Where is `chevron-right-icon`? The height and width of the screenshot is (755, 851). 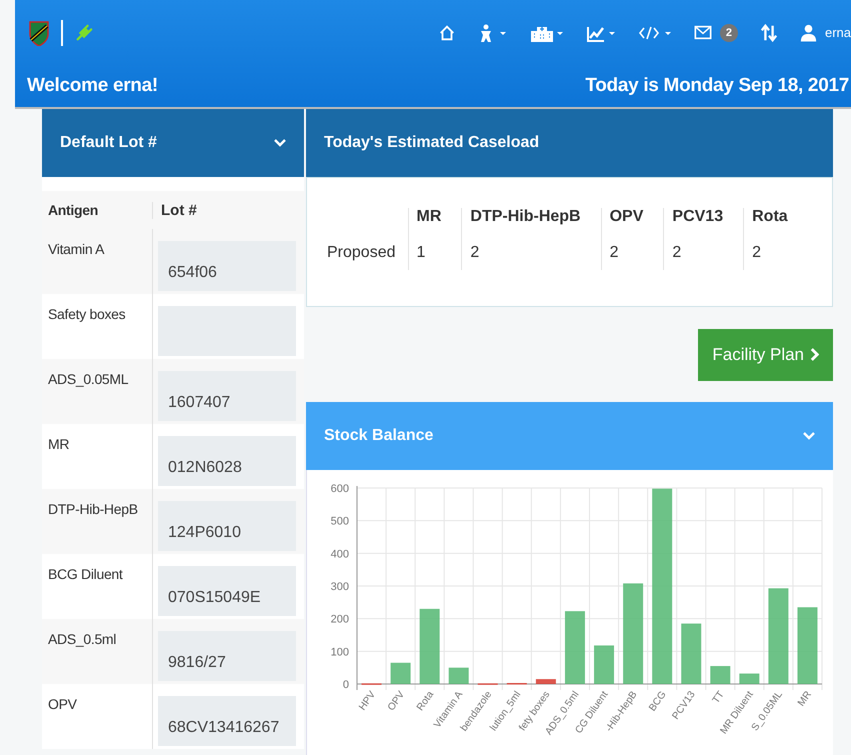
chevron-right-icon is located at coordinates (814, 354).